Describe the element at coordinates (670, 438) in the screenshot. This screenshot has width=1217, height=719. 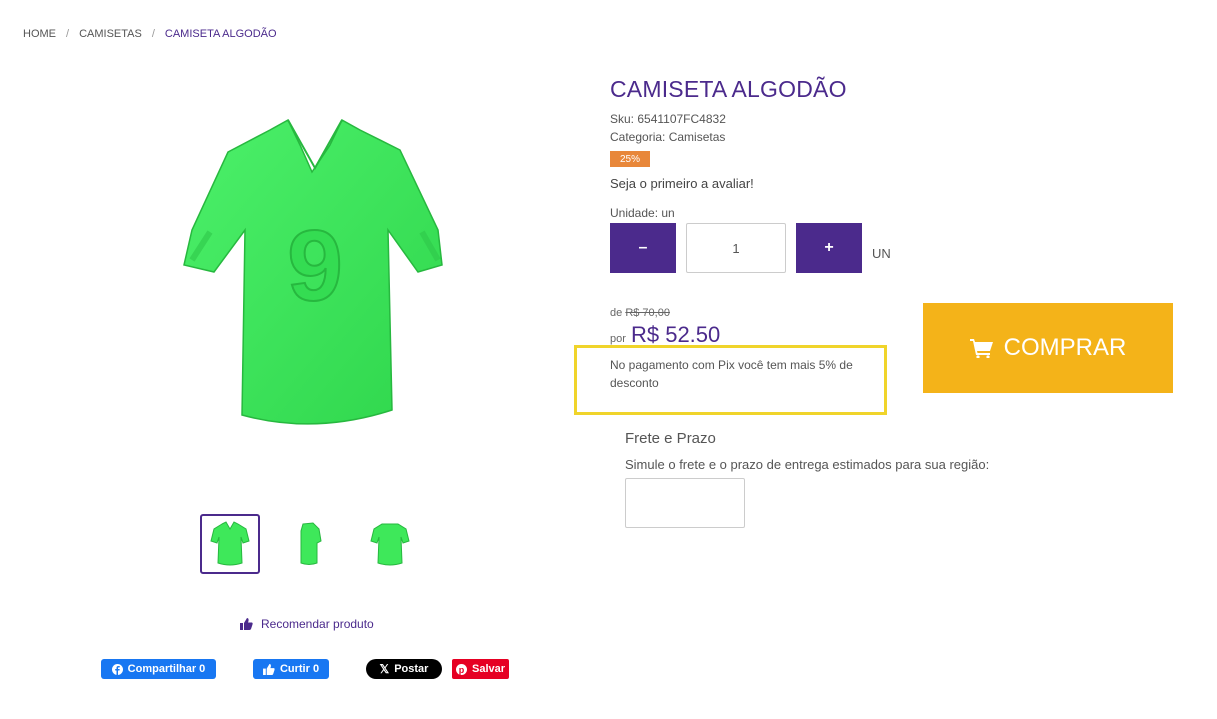
I see `shipping-title: Frete e Prazo` at that location.